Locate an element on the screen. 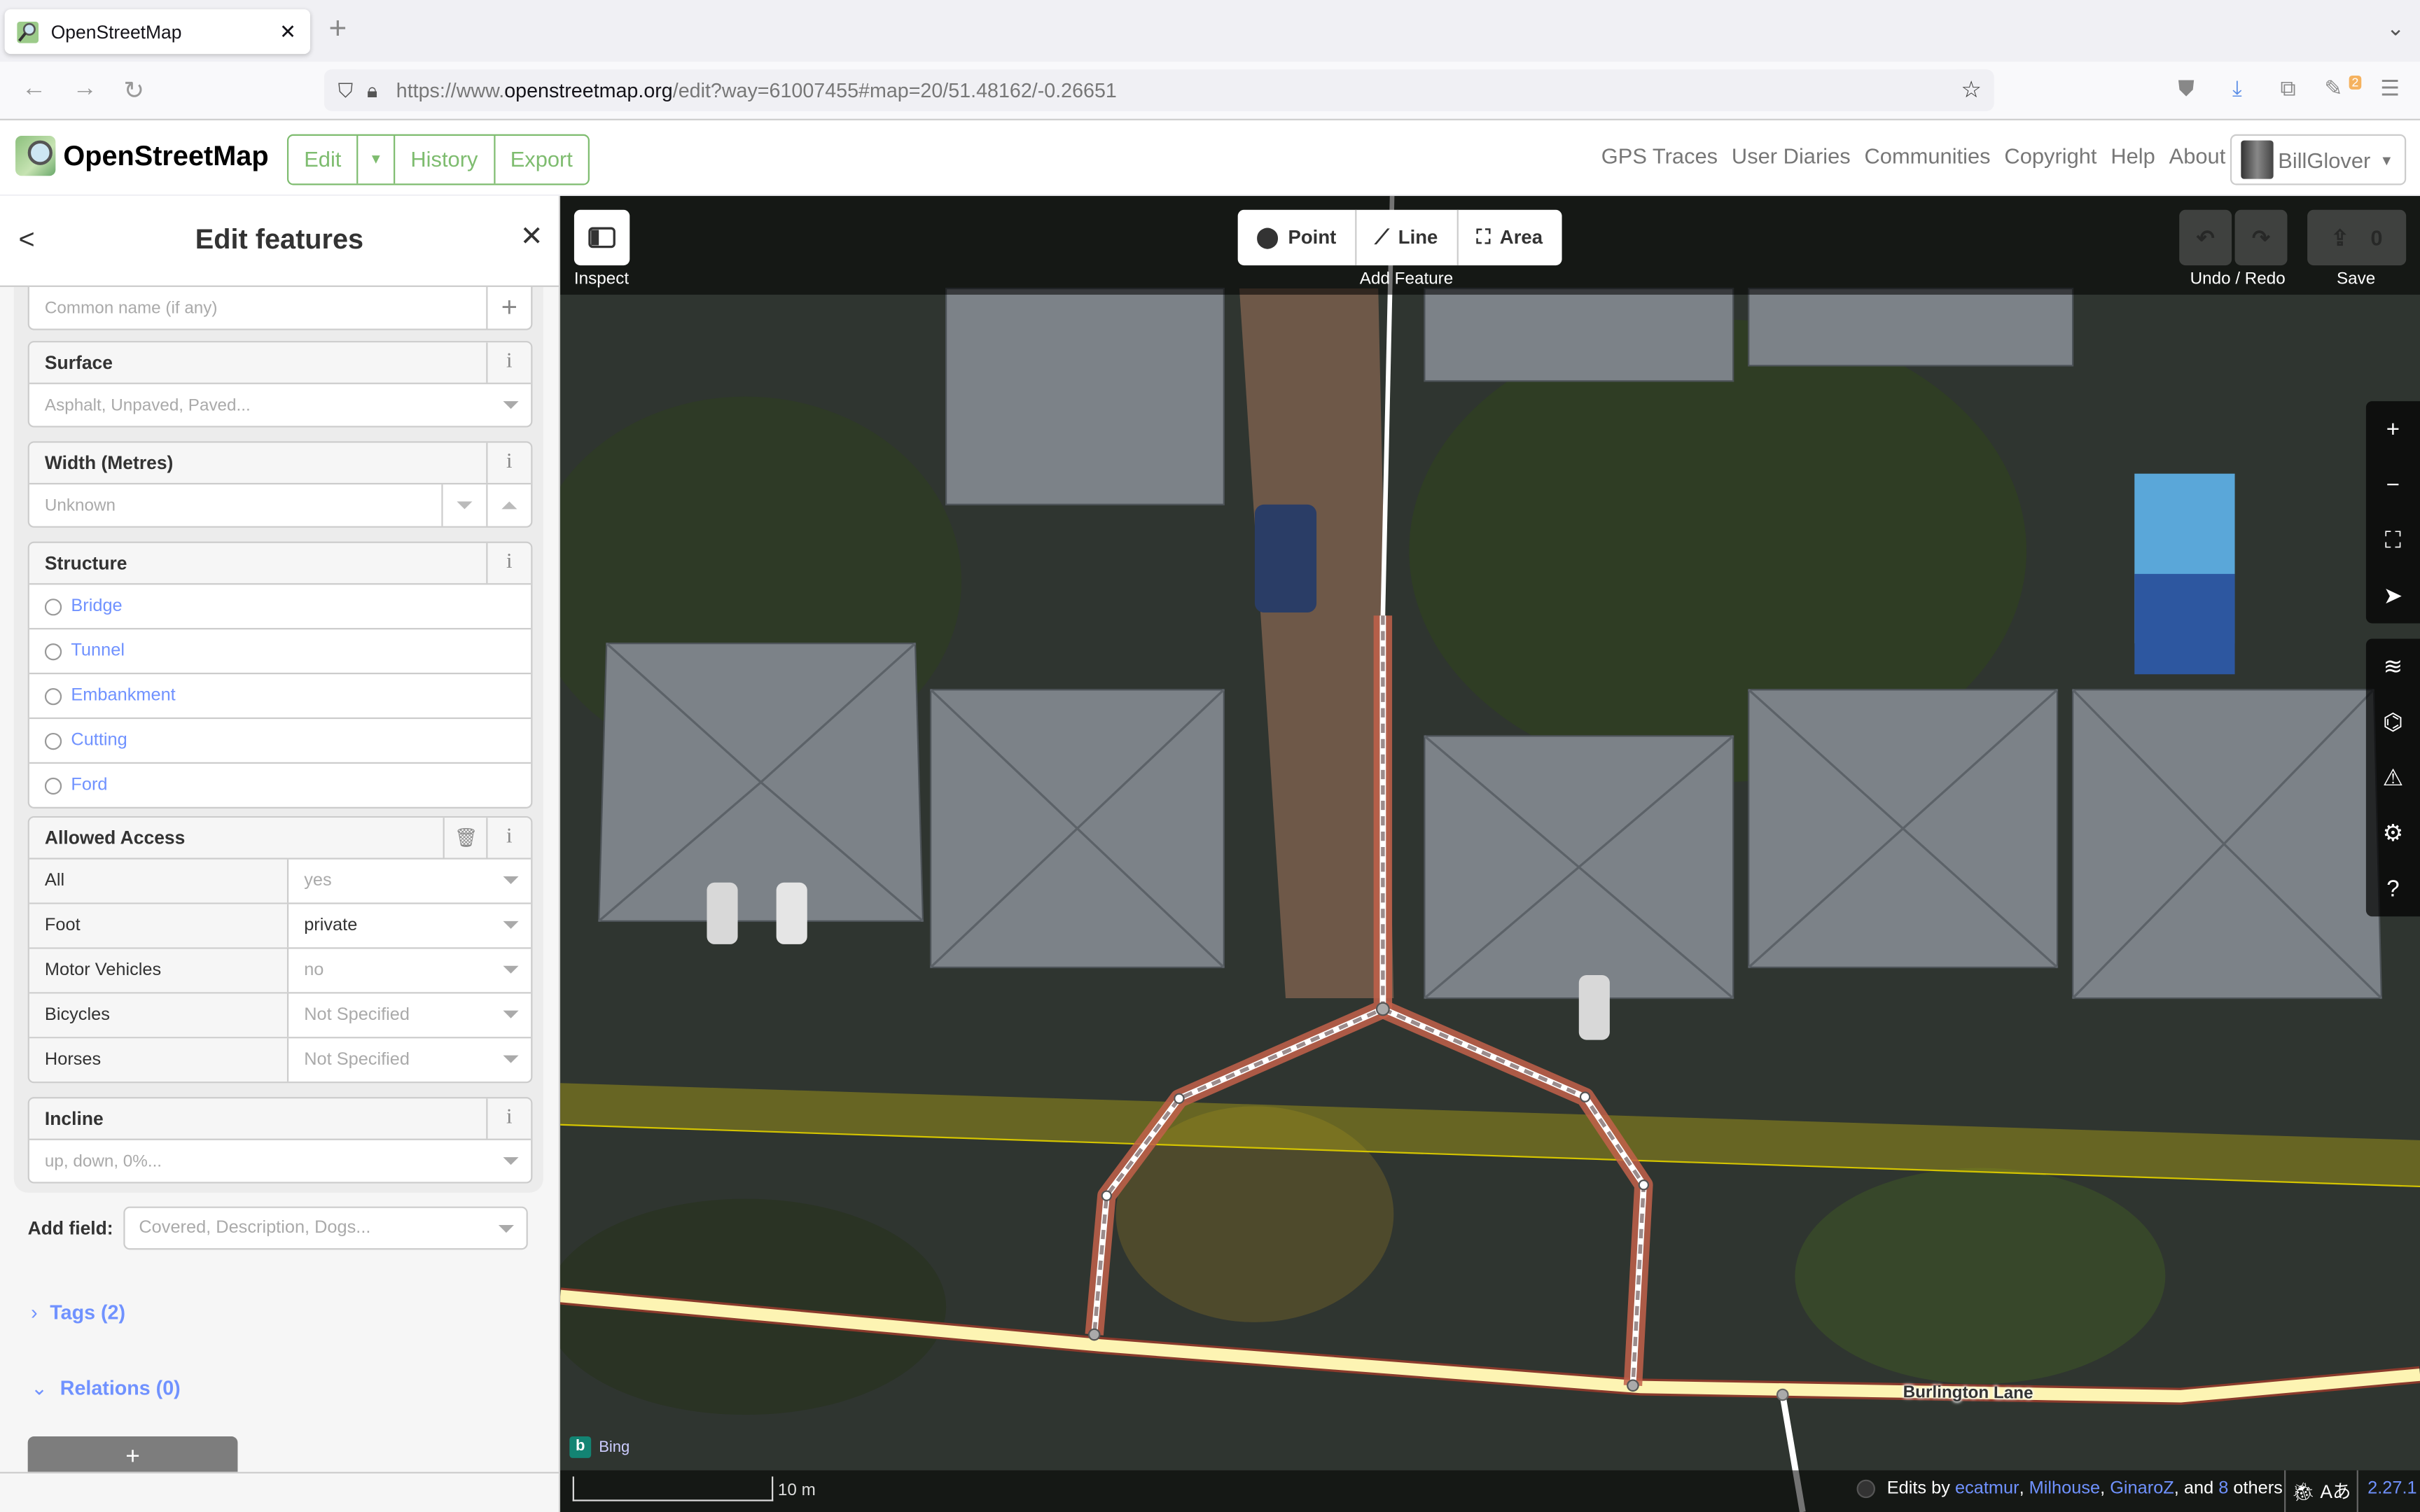  access-value: private is located at coordinates (331, 925).